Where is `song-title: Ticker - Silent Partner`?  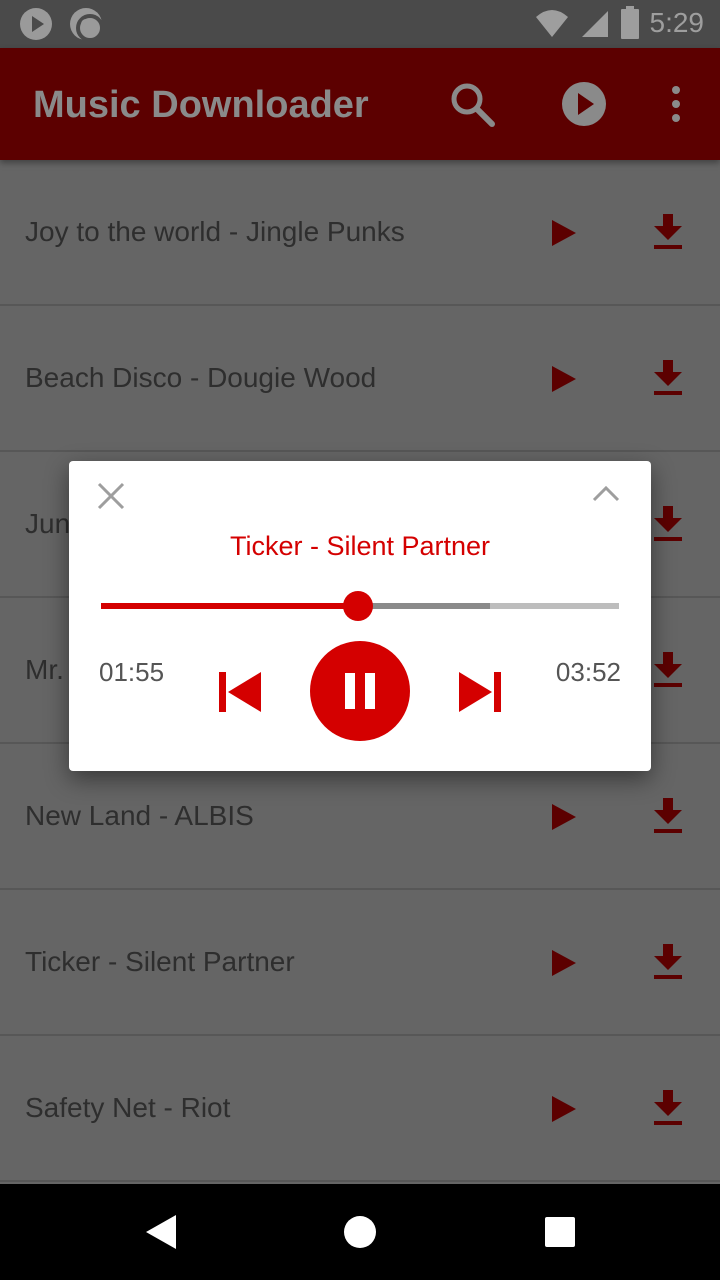 song-title: Ticker - Silent Partner is located at coordinates (160, 961).